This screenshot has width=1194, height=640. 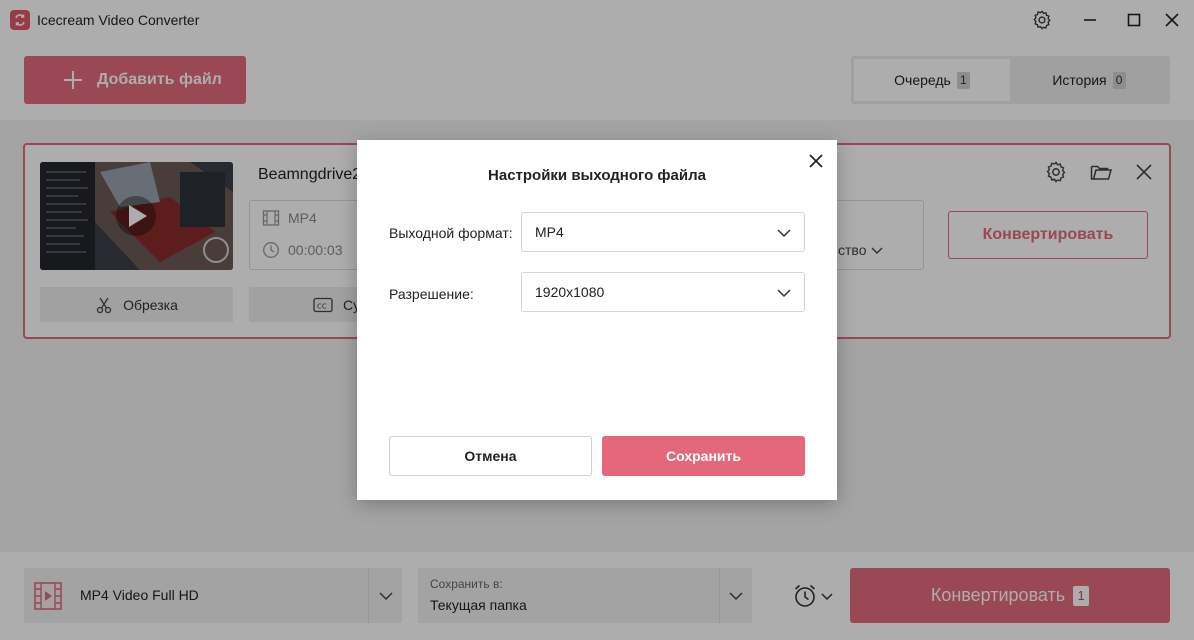 What do you see at coordinates (490, 456) in the screenshot?
I see `cancel-button: Отмена` at bounding box center [490, 456].